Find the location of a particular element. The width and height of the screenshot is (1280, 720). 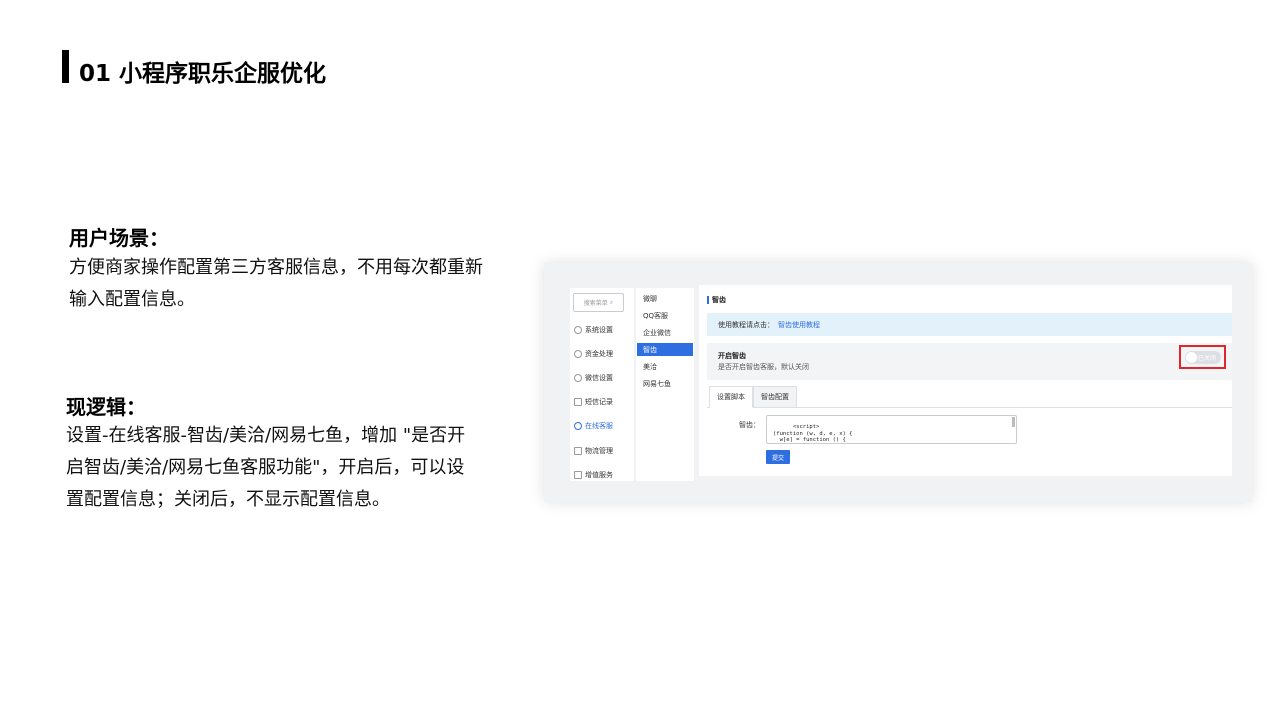

tabs: 设置脚本 智齿配置 is located at coordinates (969, 397).